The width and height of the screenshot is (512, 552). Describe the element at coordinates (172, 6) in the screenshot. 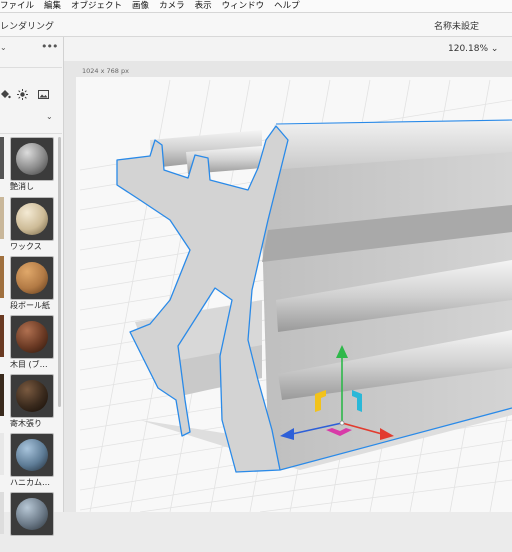

I see `menu-camera: カメラ` at that location.